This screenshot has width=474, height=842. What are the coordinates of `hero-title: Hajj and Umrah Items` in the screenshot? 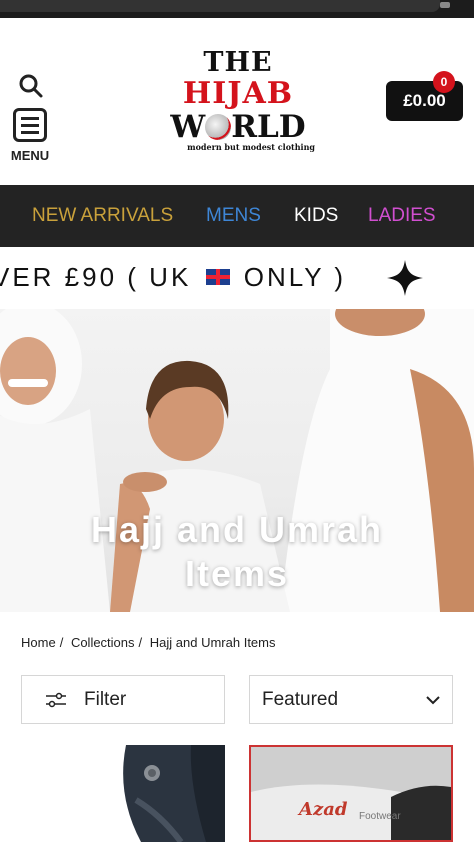 It's located at (237, 551).